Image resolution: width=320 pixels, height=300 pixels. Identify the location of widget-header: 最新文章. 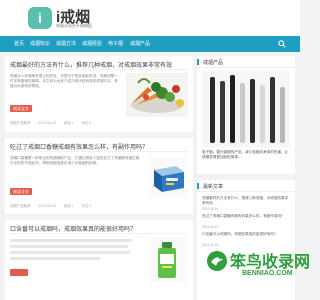
(246, 186).